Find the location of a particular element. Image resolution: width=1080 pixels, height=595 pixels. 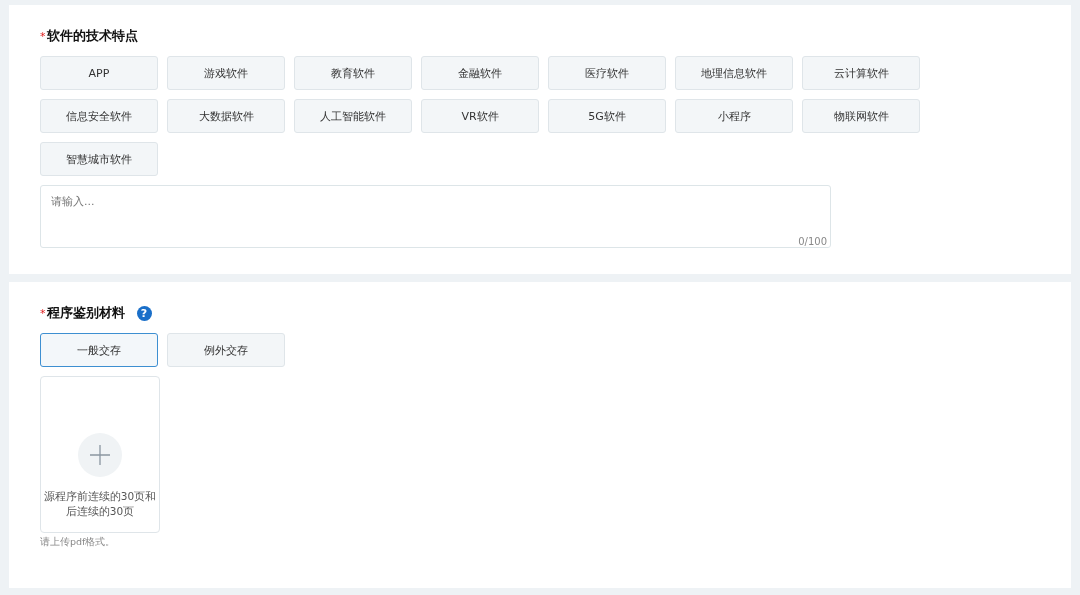

plus-icon is located at coordinates (100, 455).